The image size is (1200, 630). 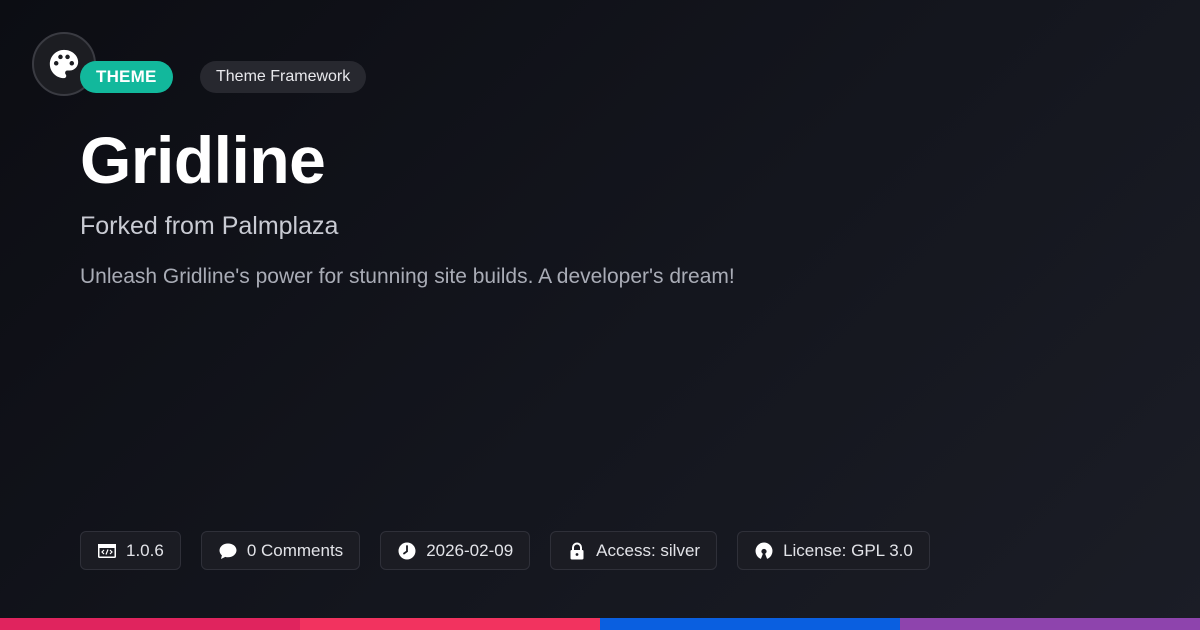 What do you see at coordinates (648, 550) in the screenshot?
I see `access-label: Access: silver` at bounding box center [648, 550].